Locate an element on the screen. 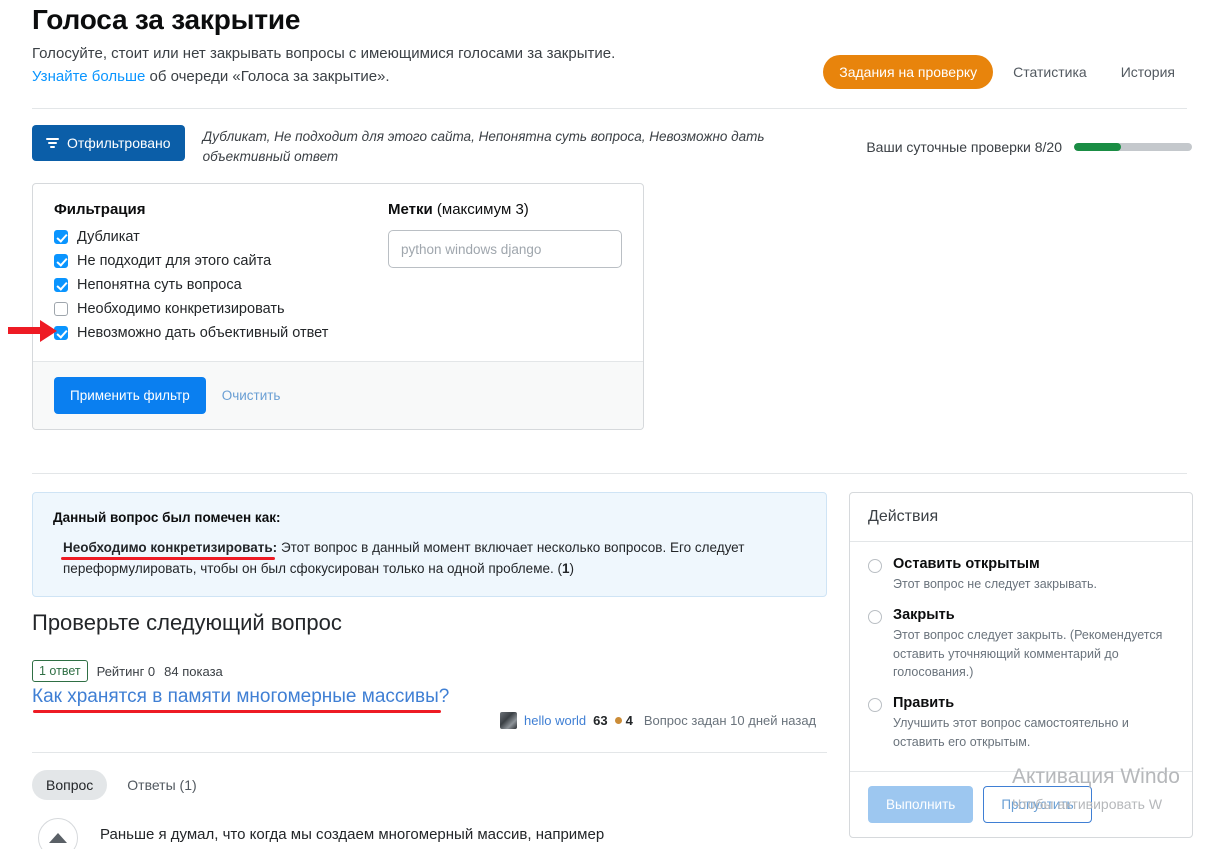 The image size is (1217, 849). filter-panel-footer: Применить фильтр Очистить is located at coordinates (338, 395).